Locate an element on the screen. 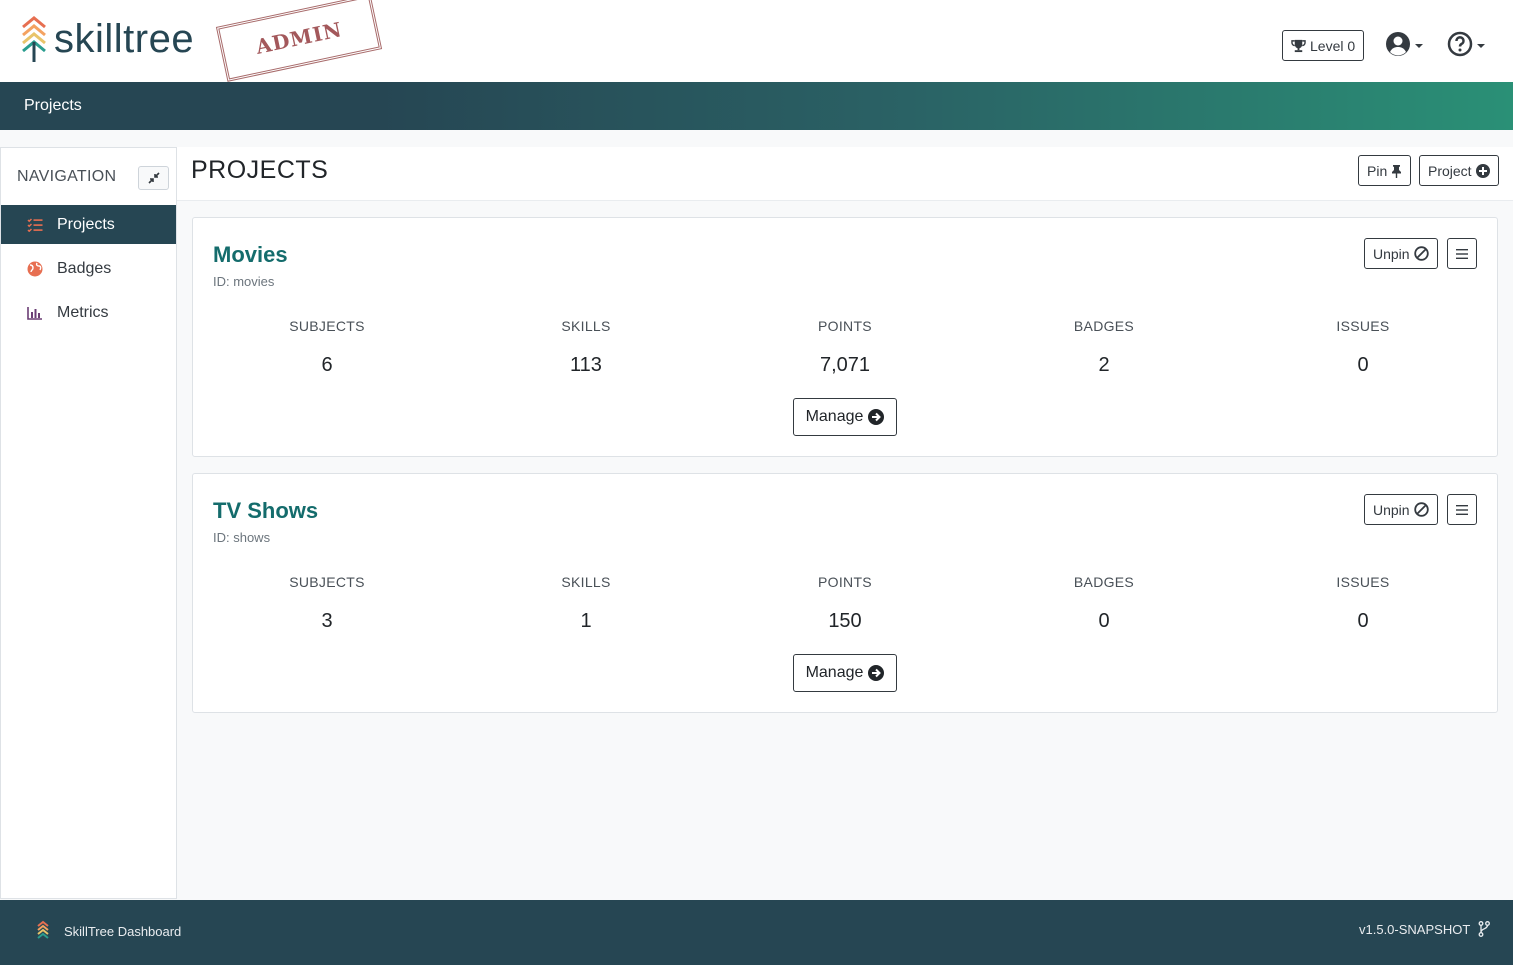 Image resolution: width=1513 pixels, height=965 pixels. help-menu is located at coordinates (1466, 44).